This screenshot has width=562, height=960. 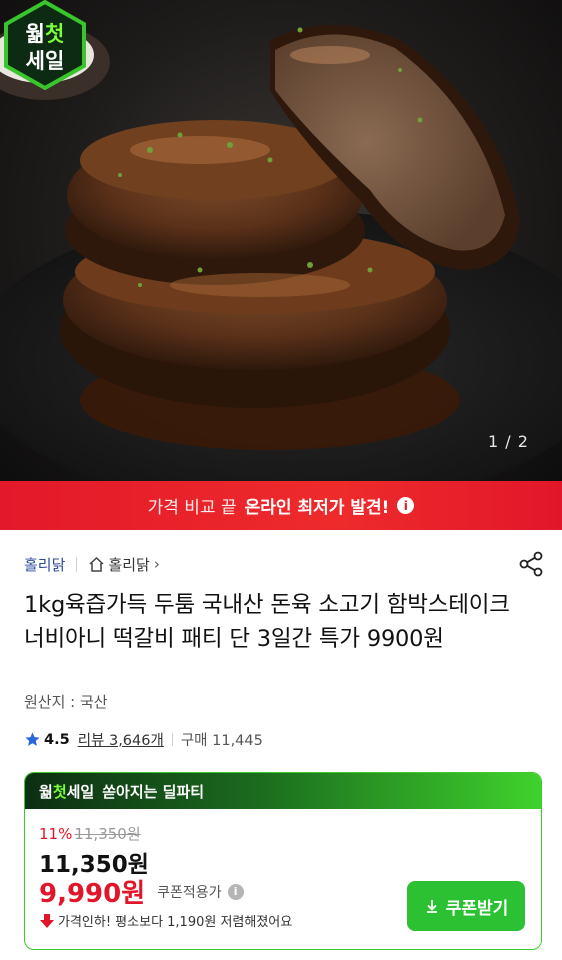 I want to click on discount-row: 11% 11,350원, so click(x=90, y=833).